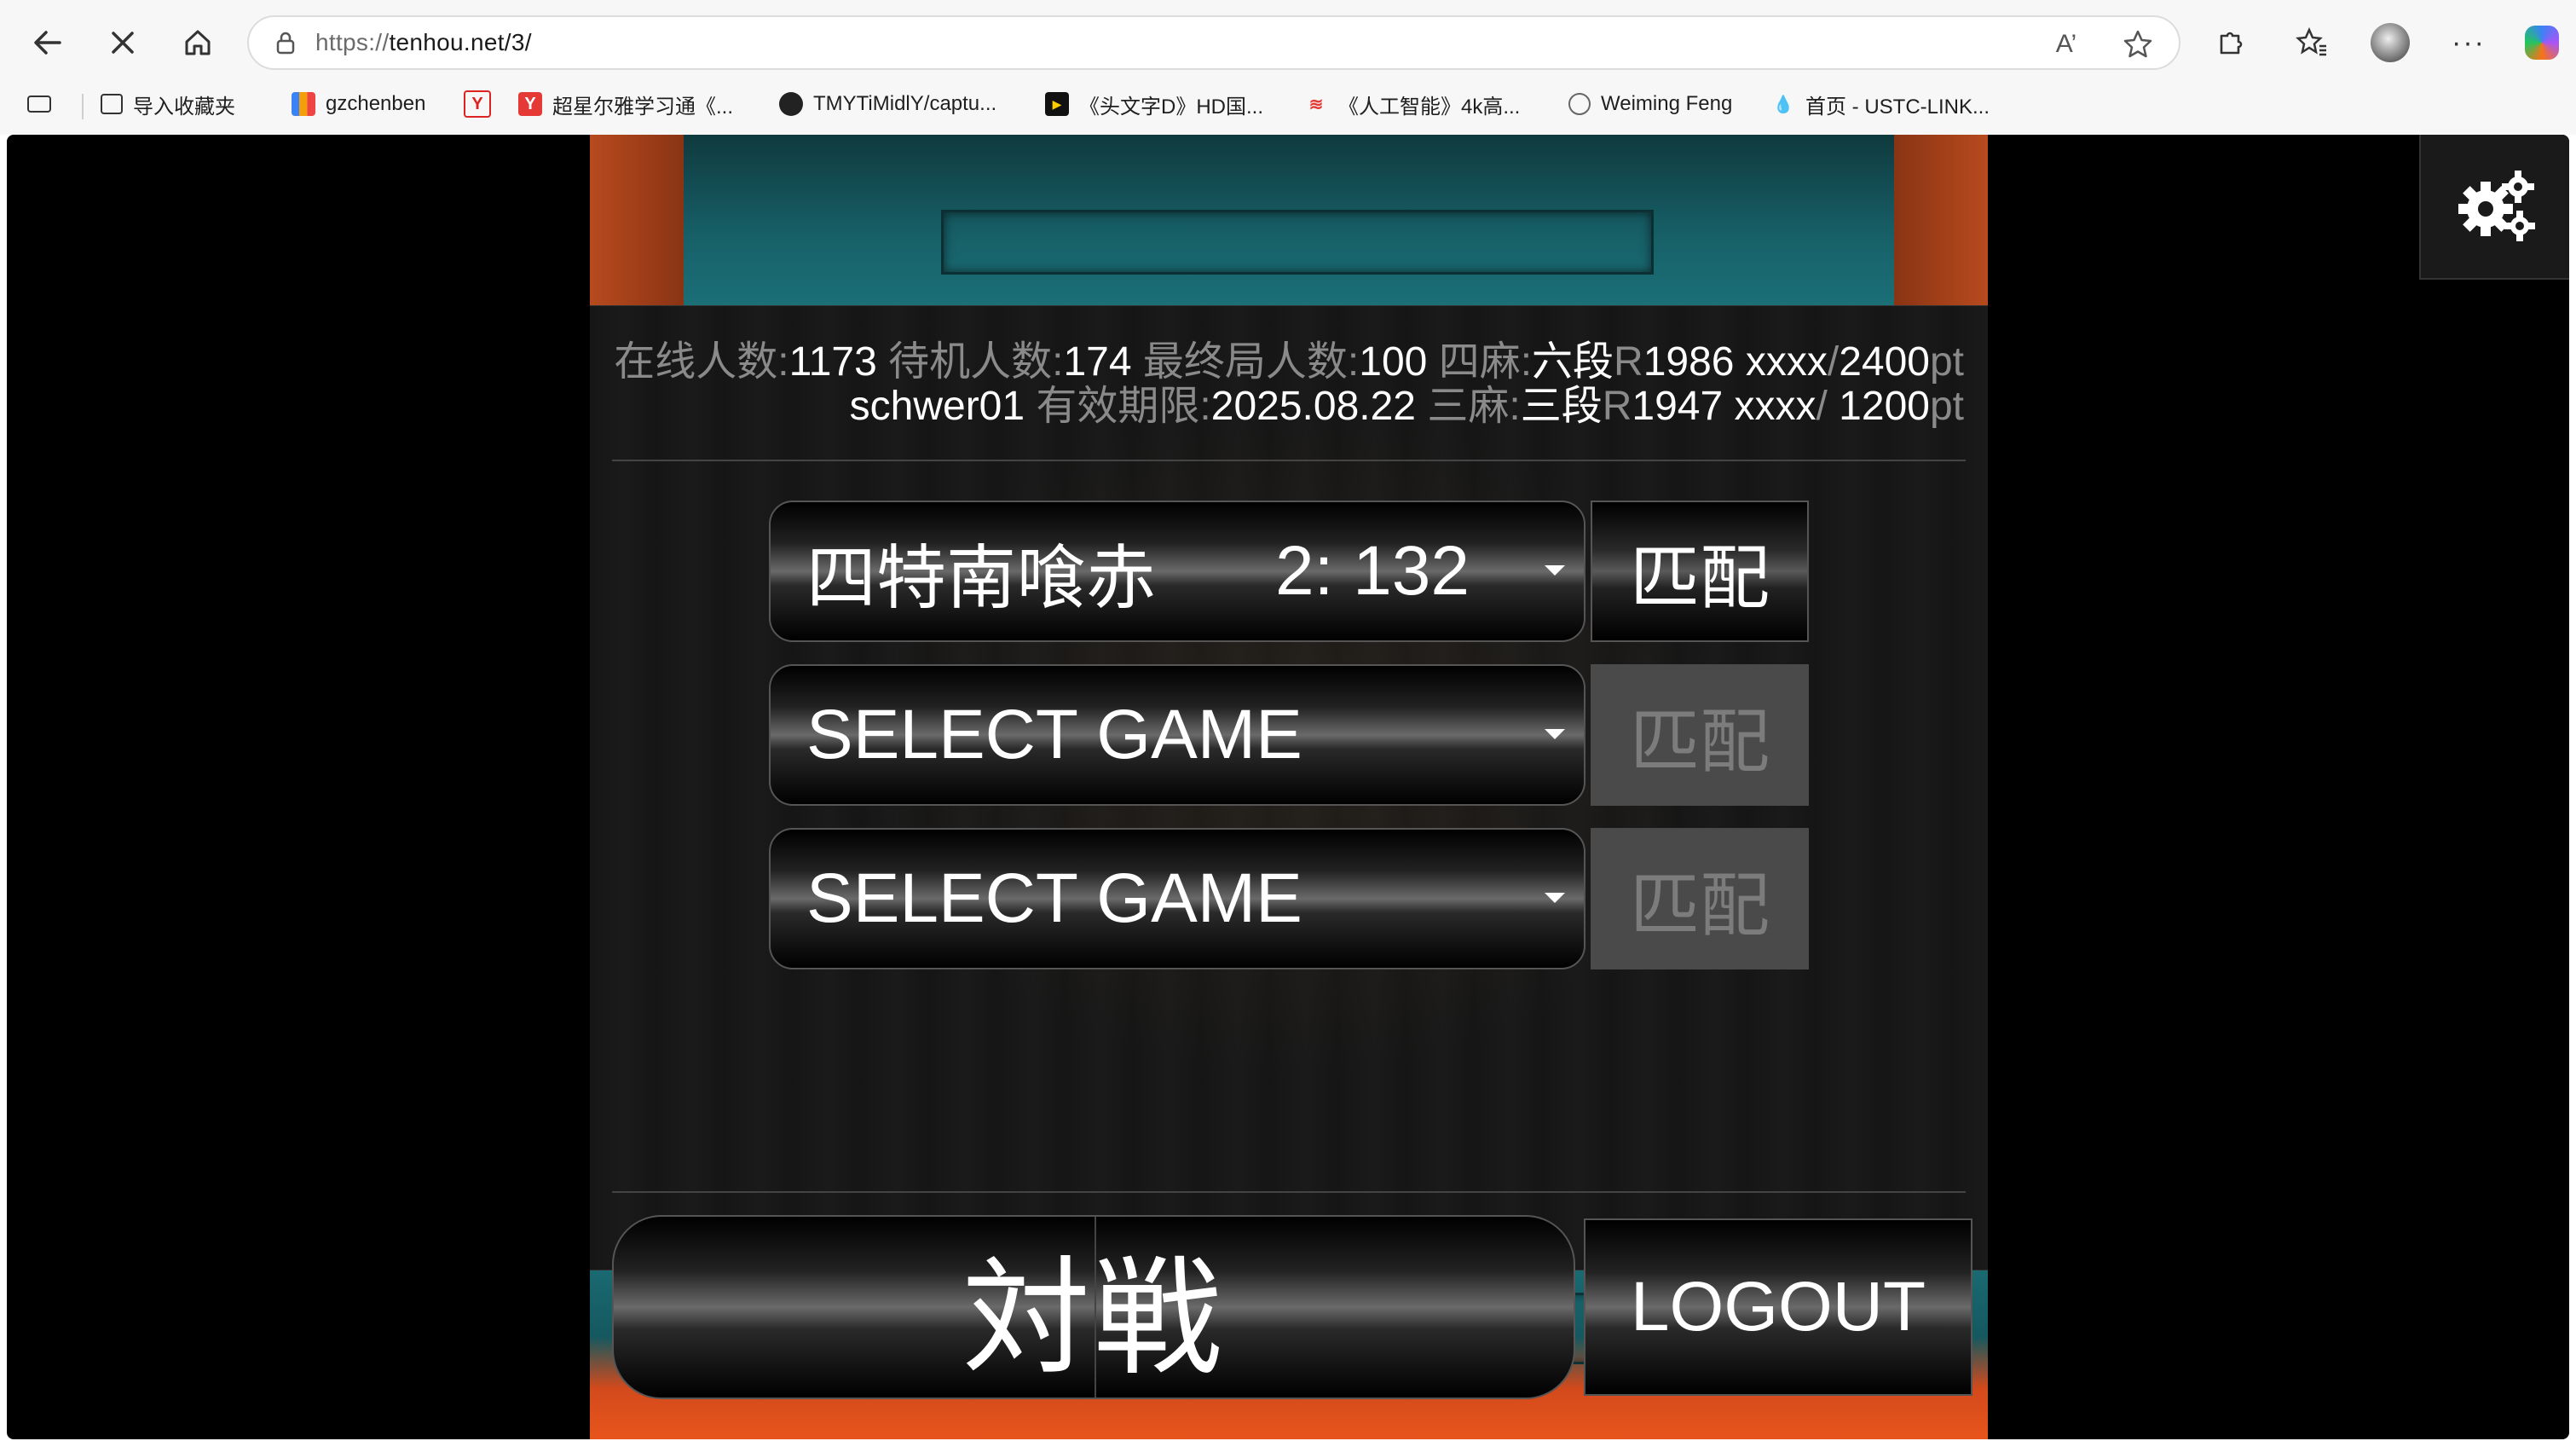 The image size is (2576, 1441). I want to click on gears-icon, so click(2496, 206).